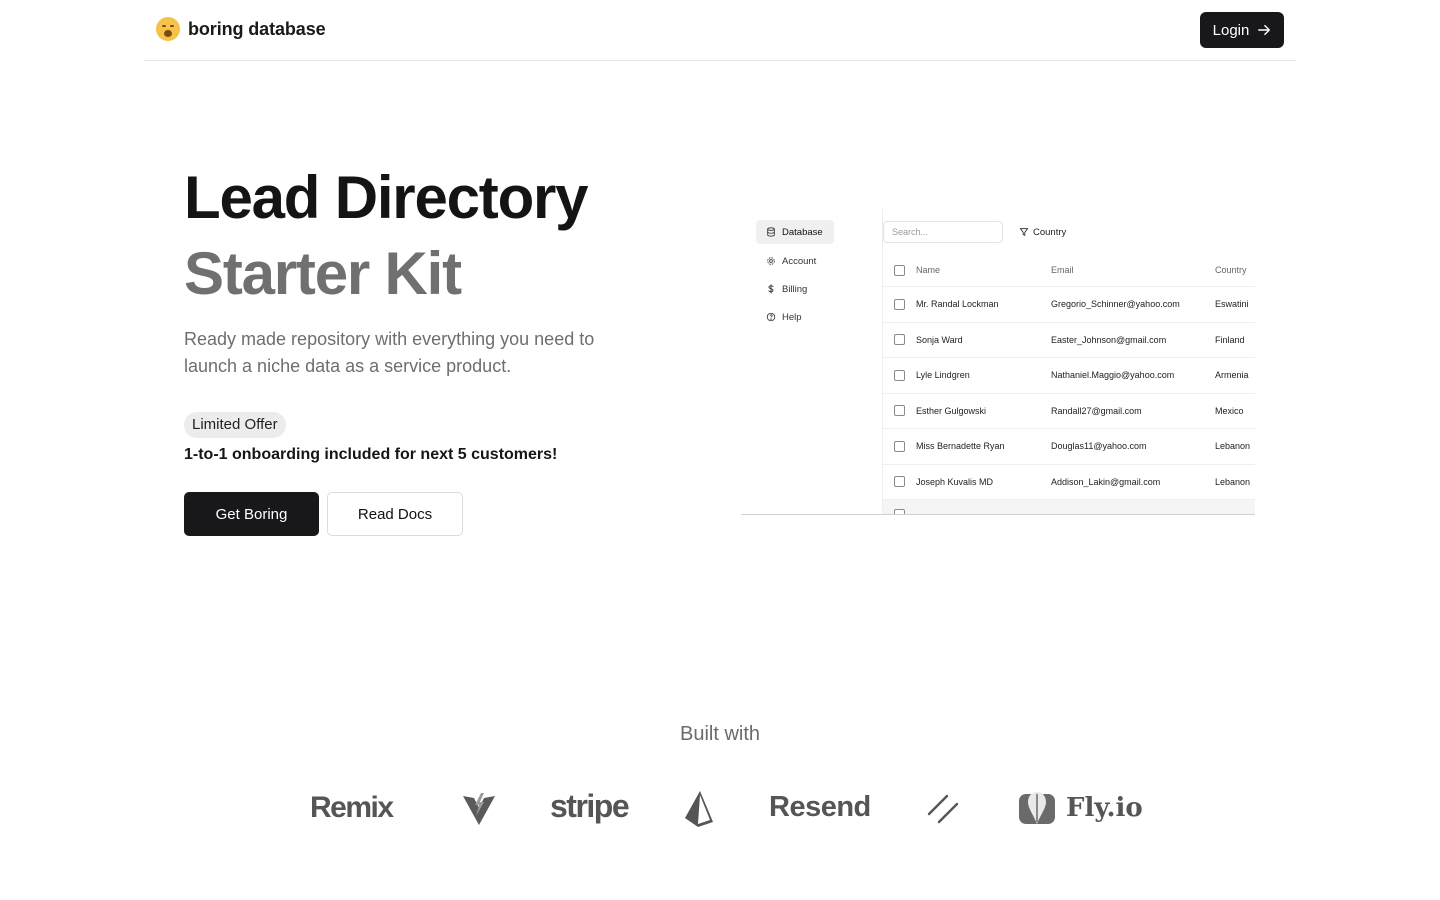 The width and height of the screenshot is (1440, 900). Describe the element at coordinates (771, 317) in the screenshot. I see `help-circle-icon` at that location.